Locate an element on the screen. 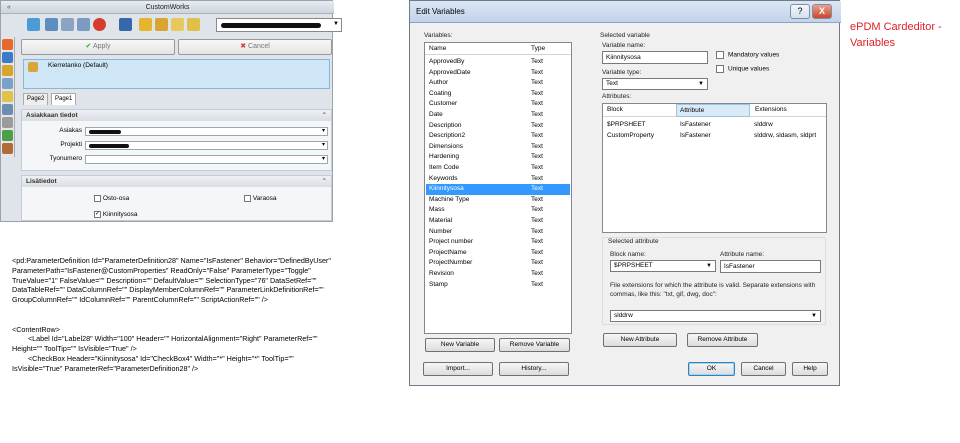 Image resolution: width=960 pixels, height=443 pixels. variable-row: Revision Text is located at coordinates (498, 274).